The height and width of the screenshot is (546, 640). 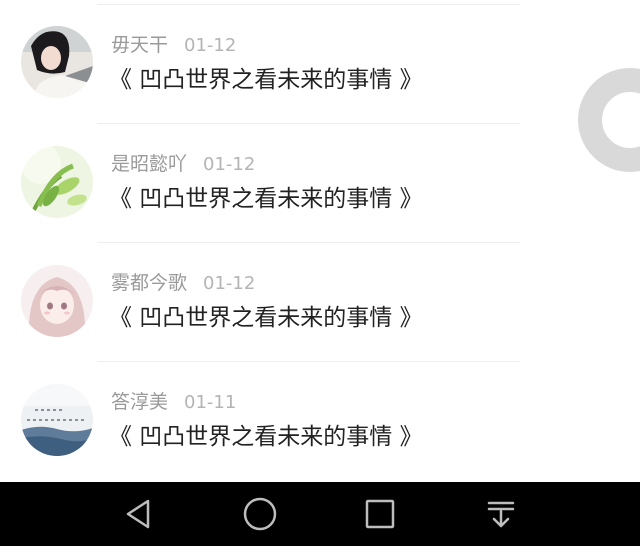 What do you see at coordinates (149, 164) in the screenshot?
I see `username: 是昭懿吖` at bounding box center [149, 164].